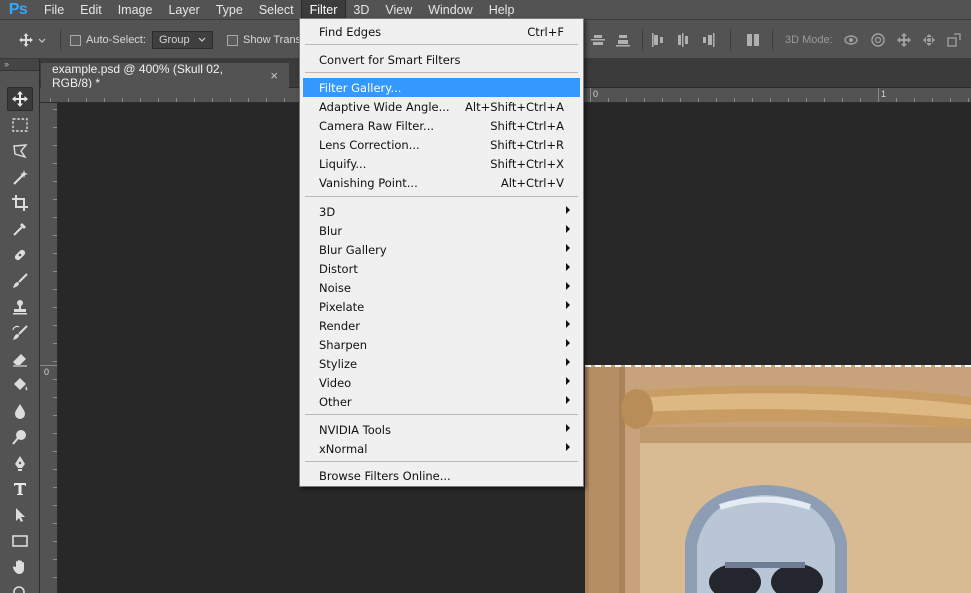 This screenshot has width=971, height=593. Describe the element at coordinates (276, 9) in the screenshot. I see `menu-select: Select` at that location.